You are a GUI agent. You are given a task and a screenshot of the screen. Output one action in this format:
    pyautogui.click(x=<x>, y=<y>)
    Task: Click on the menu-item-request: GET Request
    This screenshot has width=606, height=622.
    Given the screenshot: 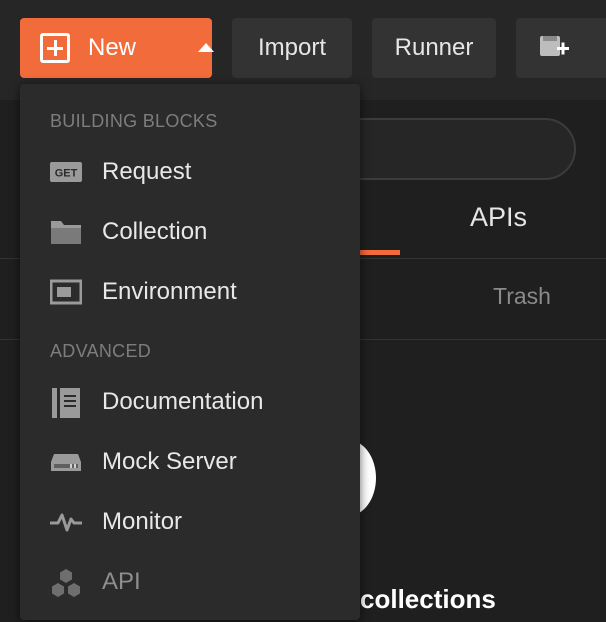 What is the action you would take?
    pyautogui.click(x=190, y=172)
    